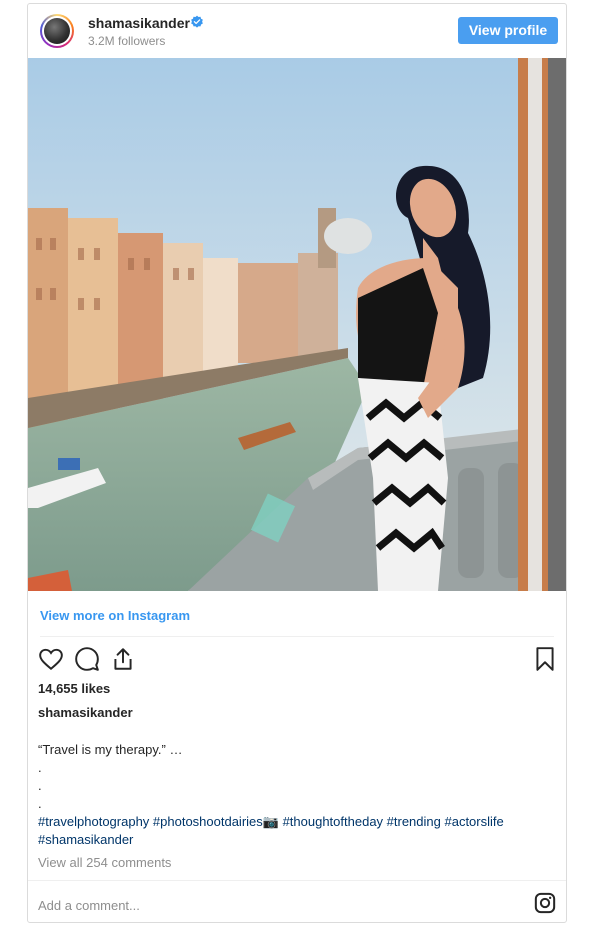 Image resolution: width=609 pixels, height=934 pixels. I want to click on verified-badge-icon, so click(197, 21).